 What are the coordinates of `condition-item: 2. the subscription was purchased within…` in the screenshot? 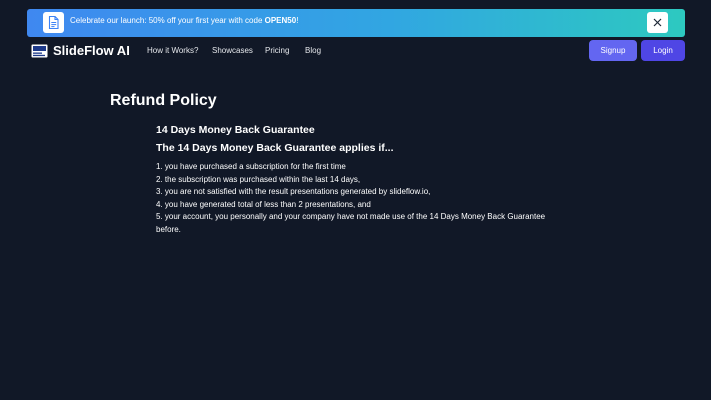 It's located at (258, 179).